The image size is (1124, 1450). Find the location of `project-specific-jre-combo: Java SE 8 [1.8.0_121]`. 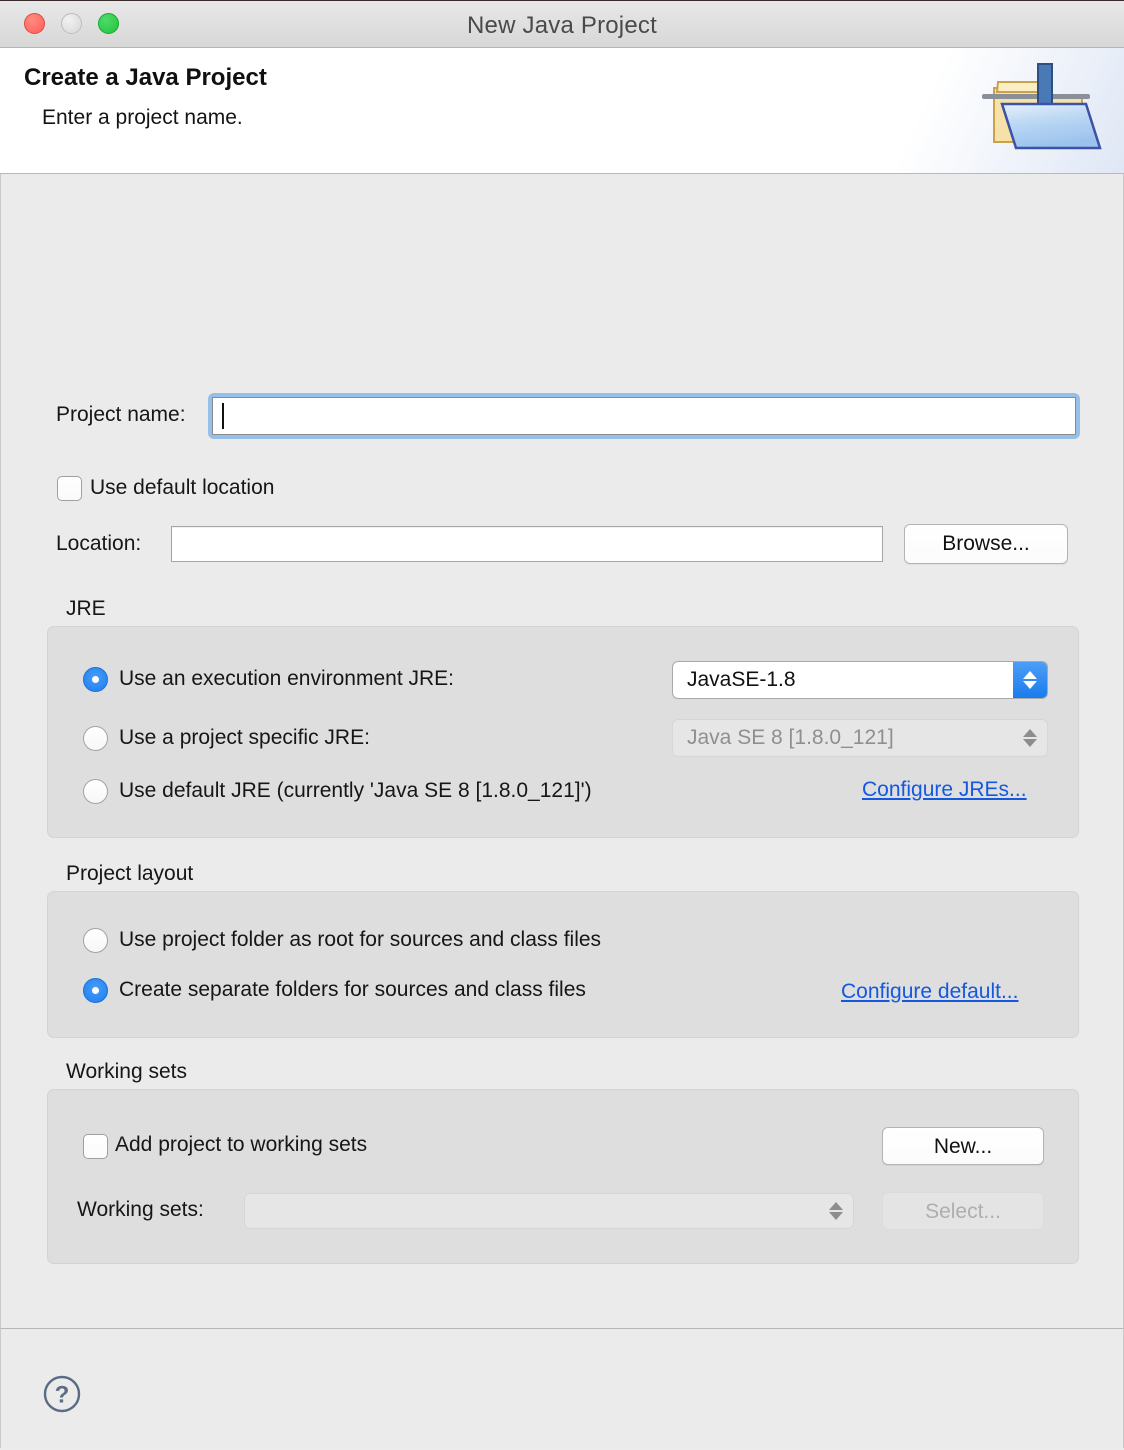

project-specific-jre-combo: Java SE 8 [1.8.0_121] is located at coordinates (860, 738).